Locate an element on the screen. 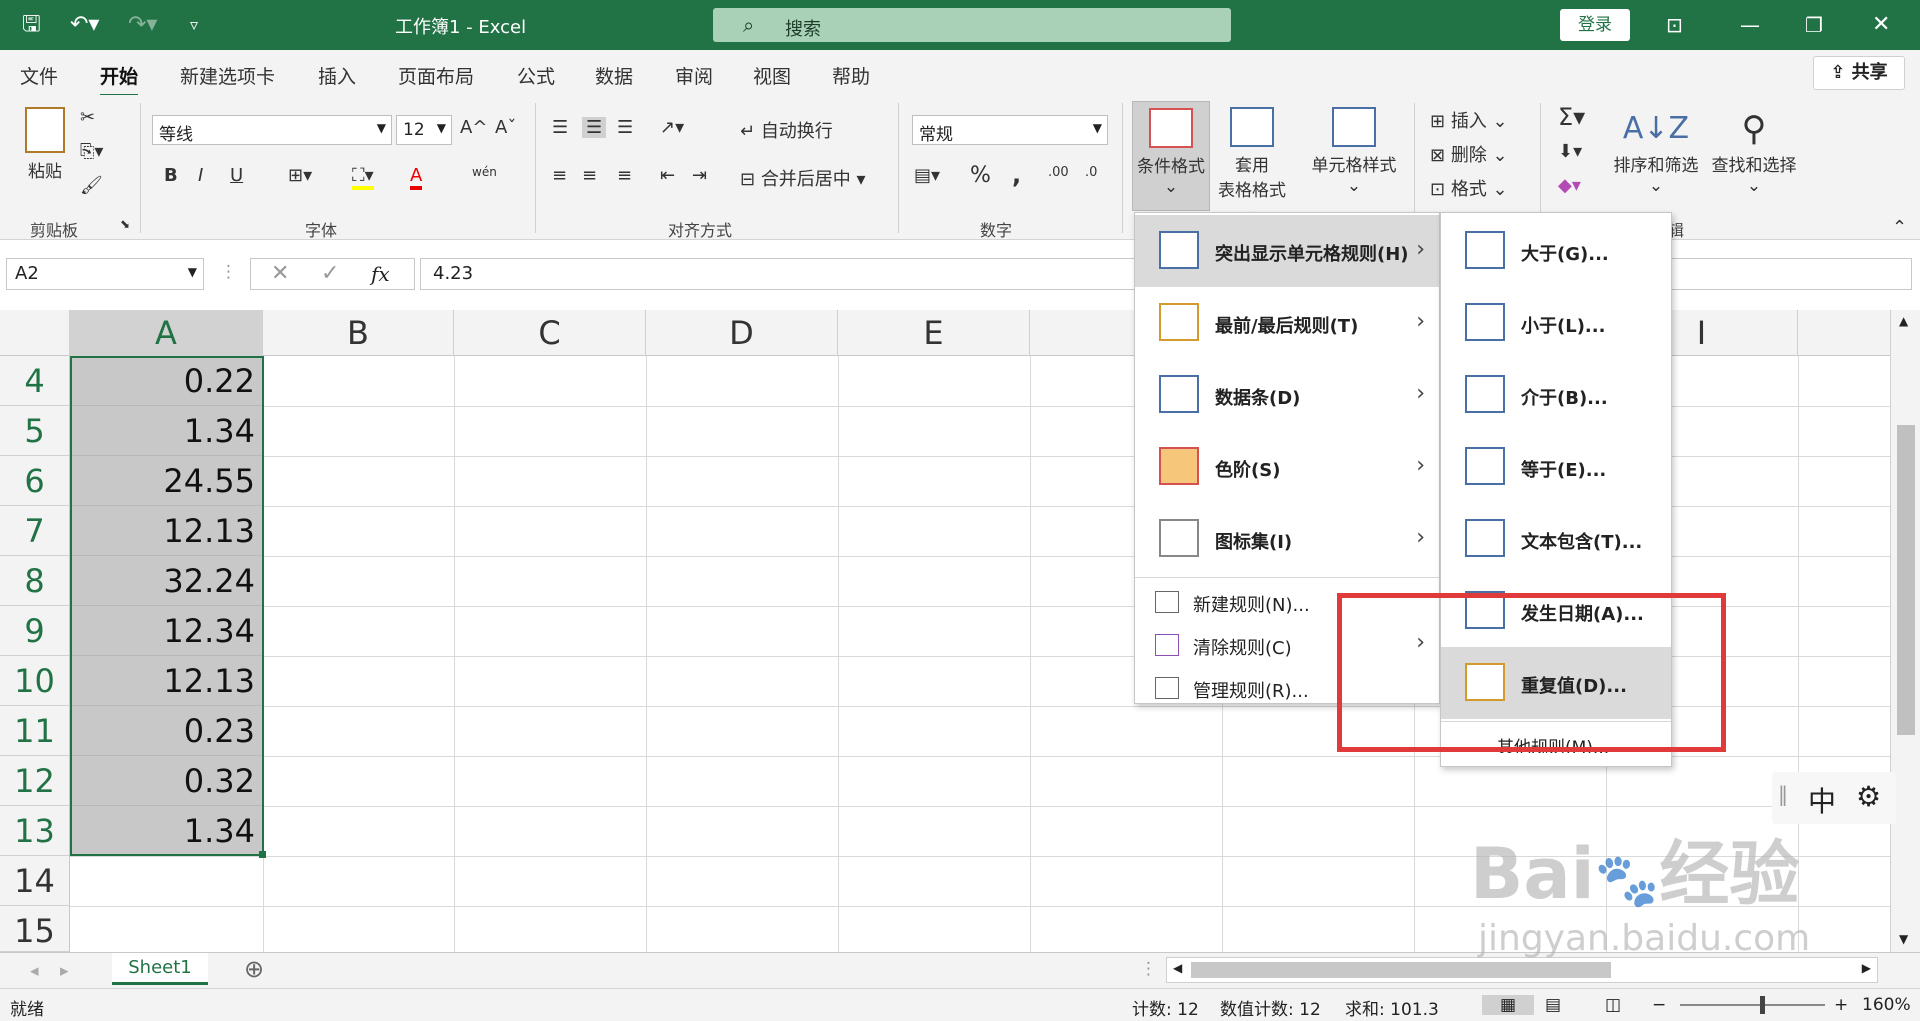 This screenshot has width=1920, height=1021. row-header: 13 is located at coordinates (35, 831).